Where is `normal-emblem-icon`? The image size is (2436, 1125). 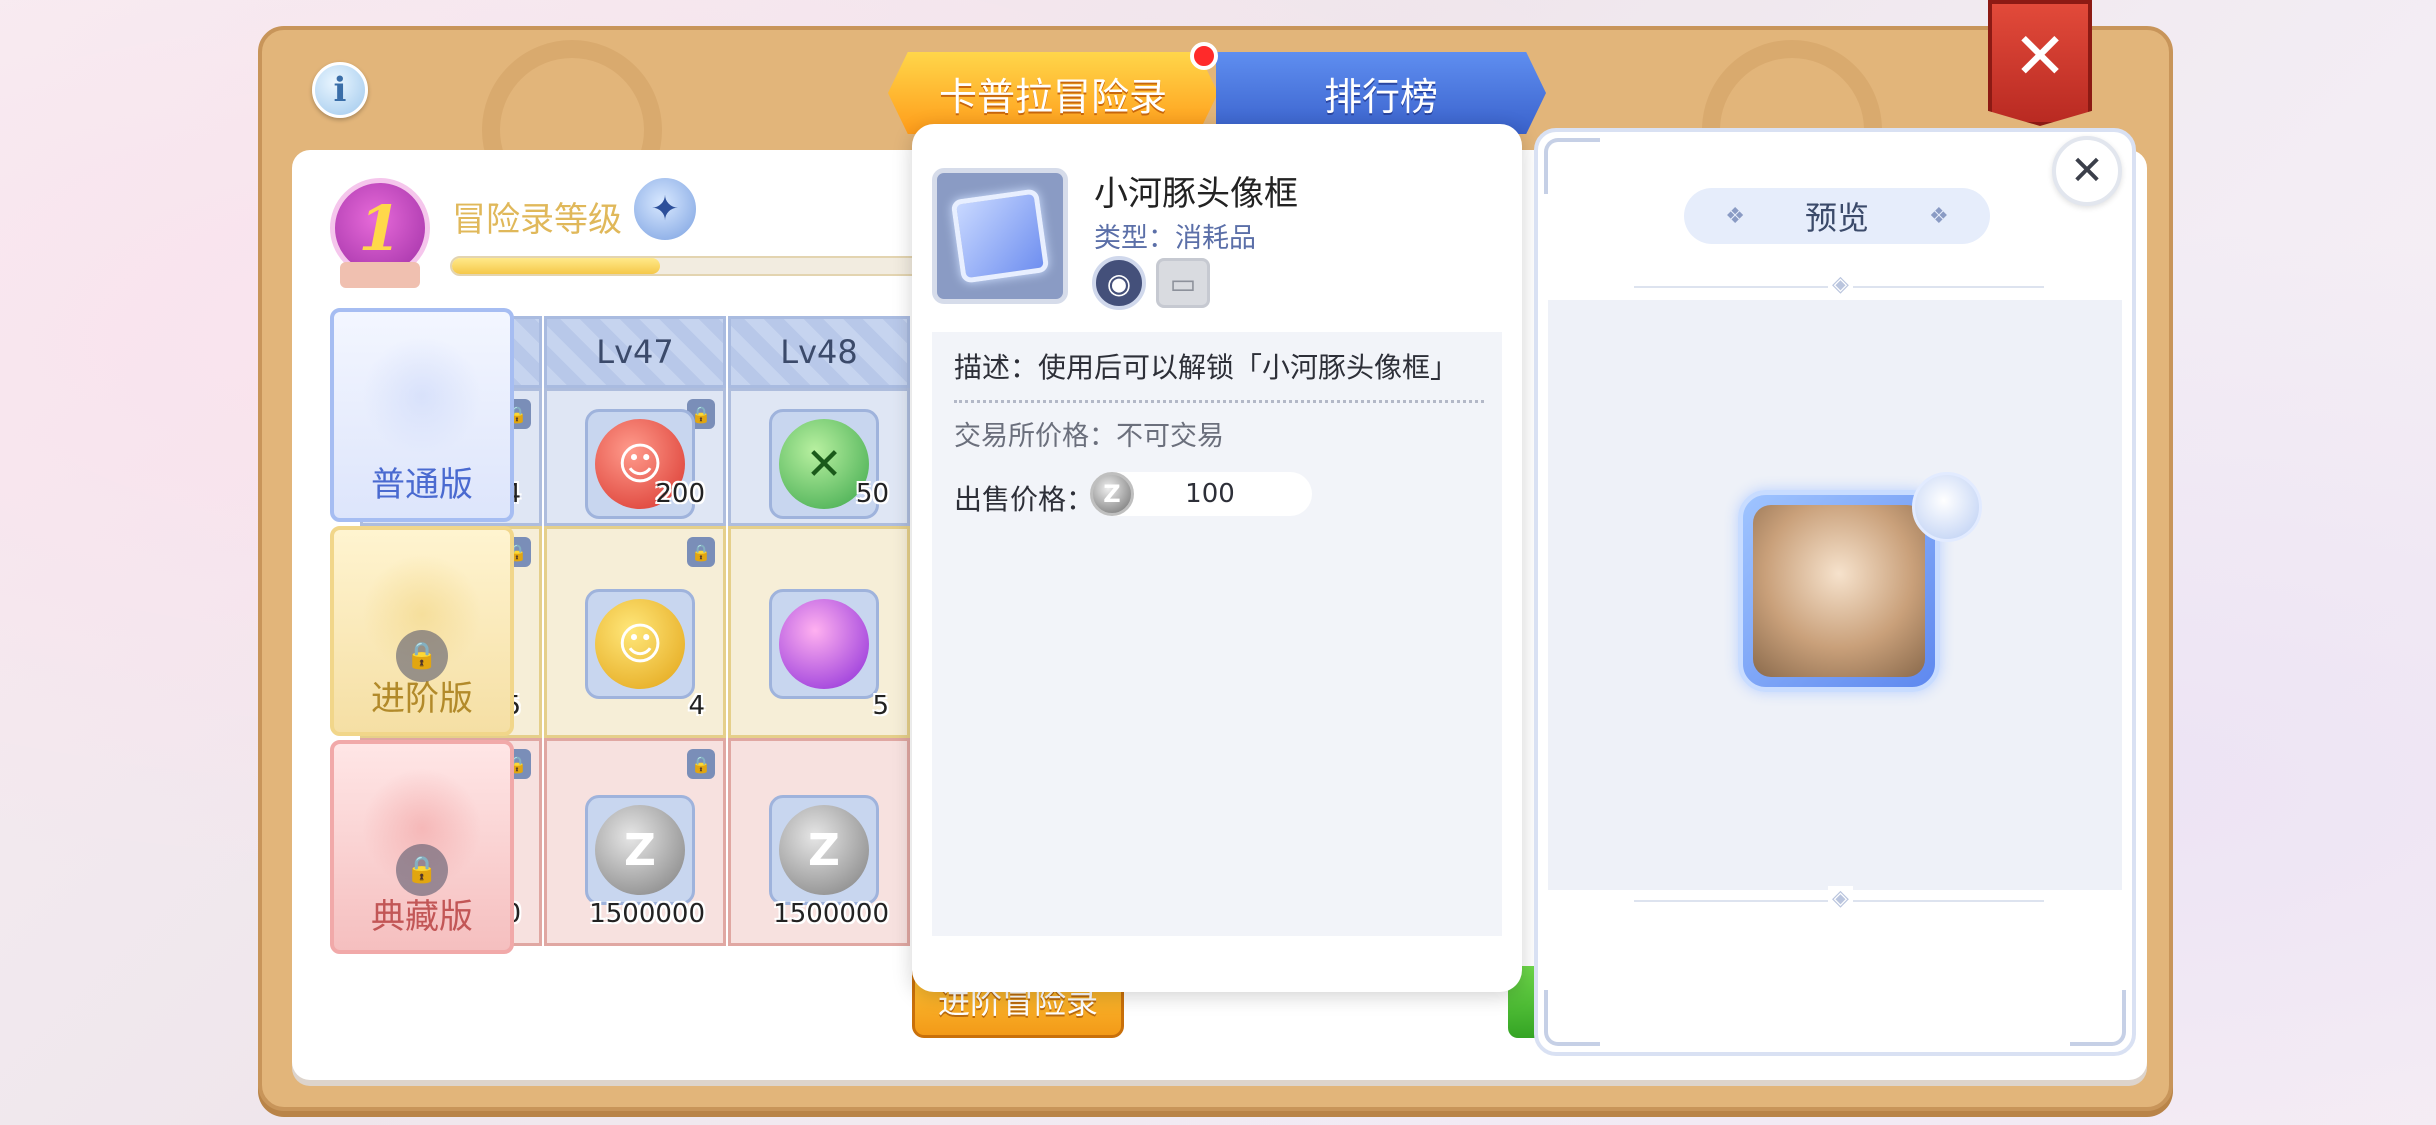 normal-emblem-icon is located at coordinates (422, 396).